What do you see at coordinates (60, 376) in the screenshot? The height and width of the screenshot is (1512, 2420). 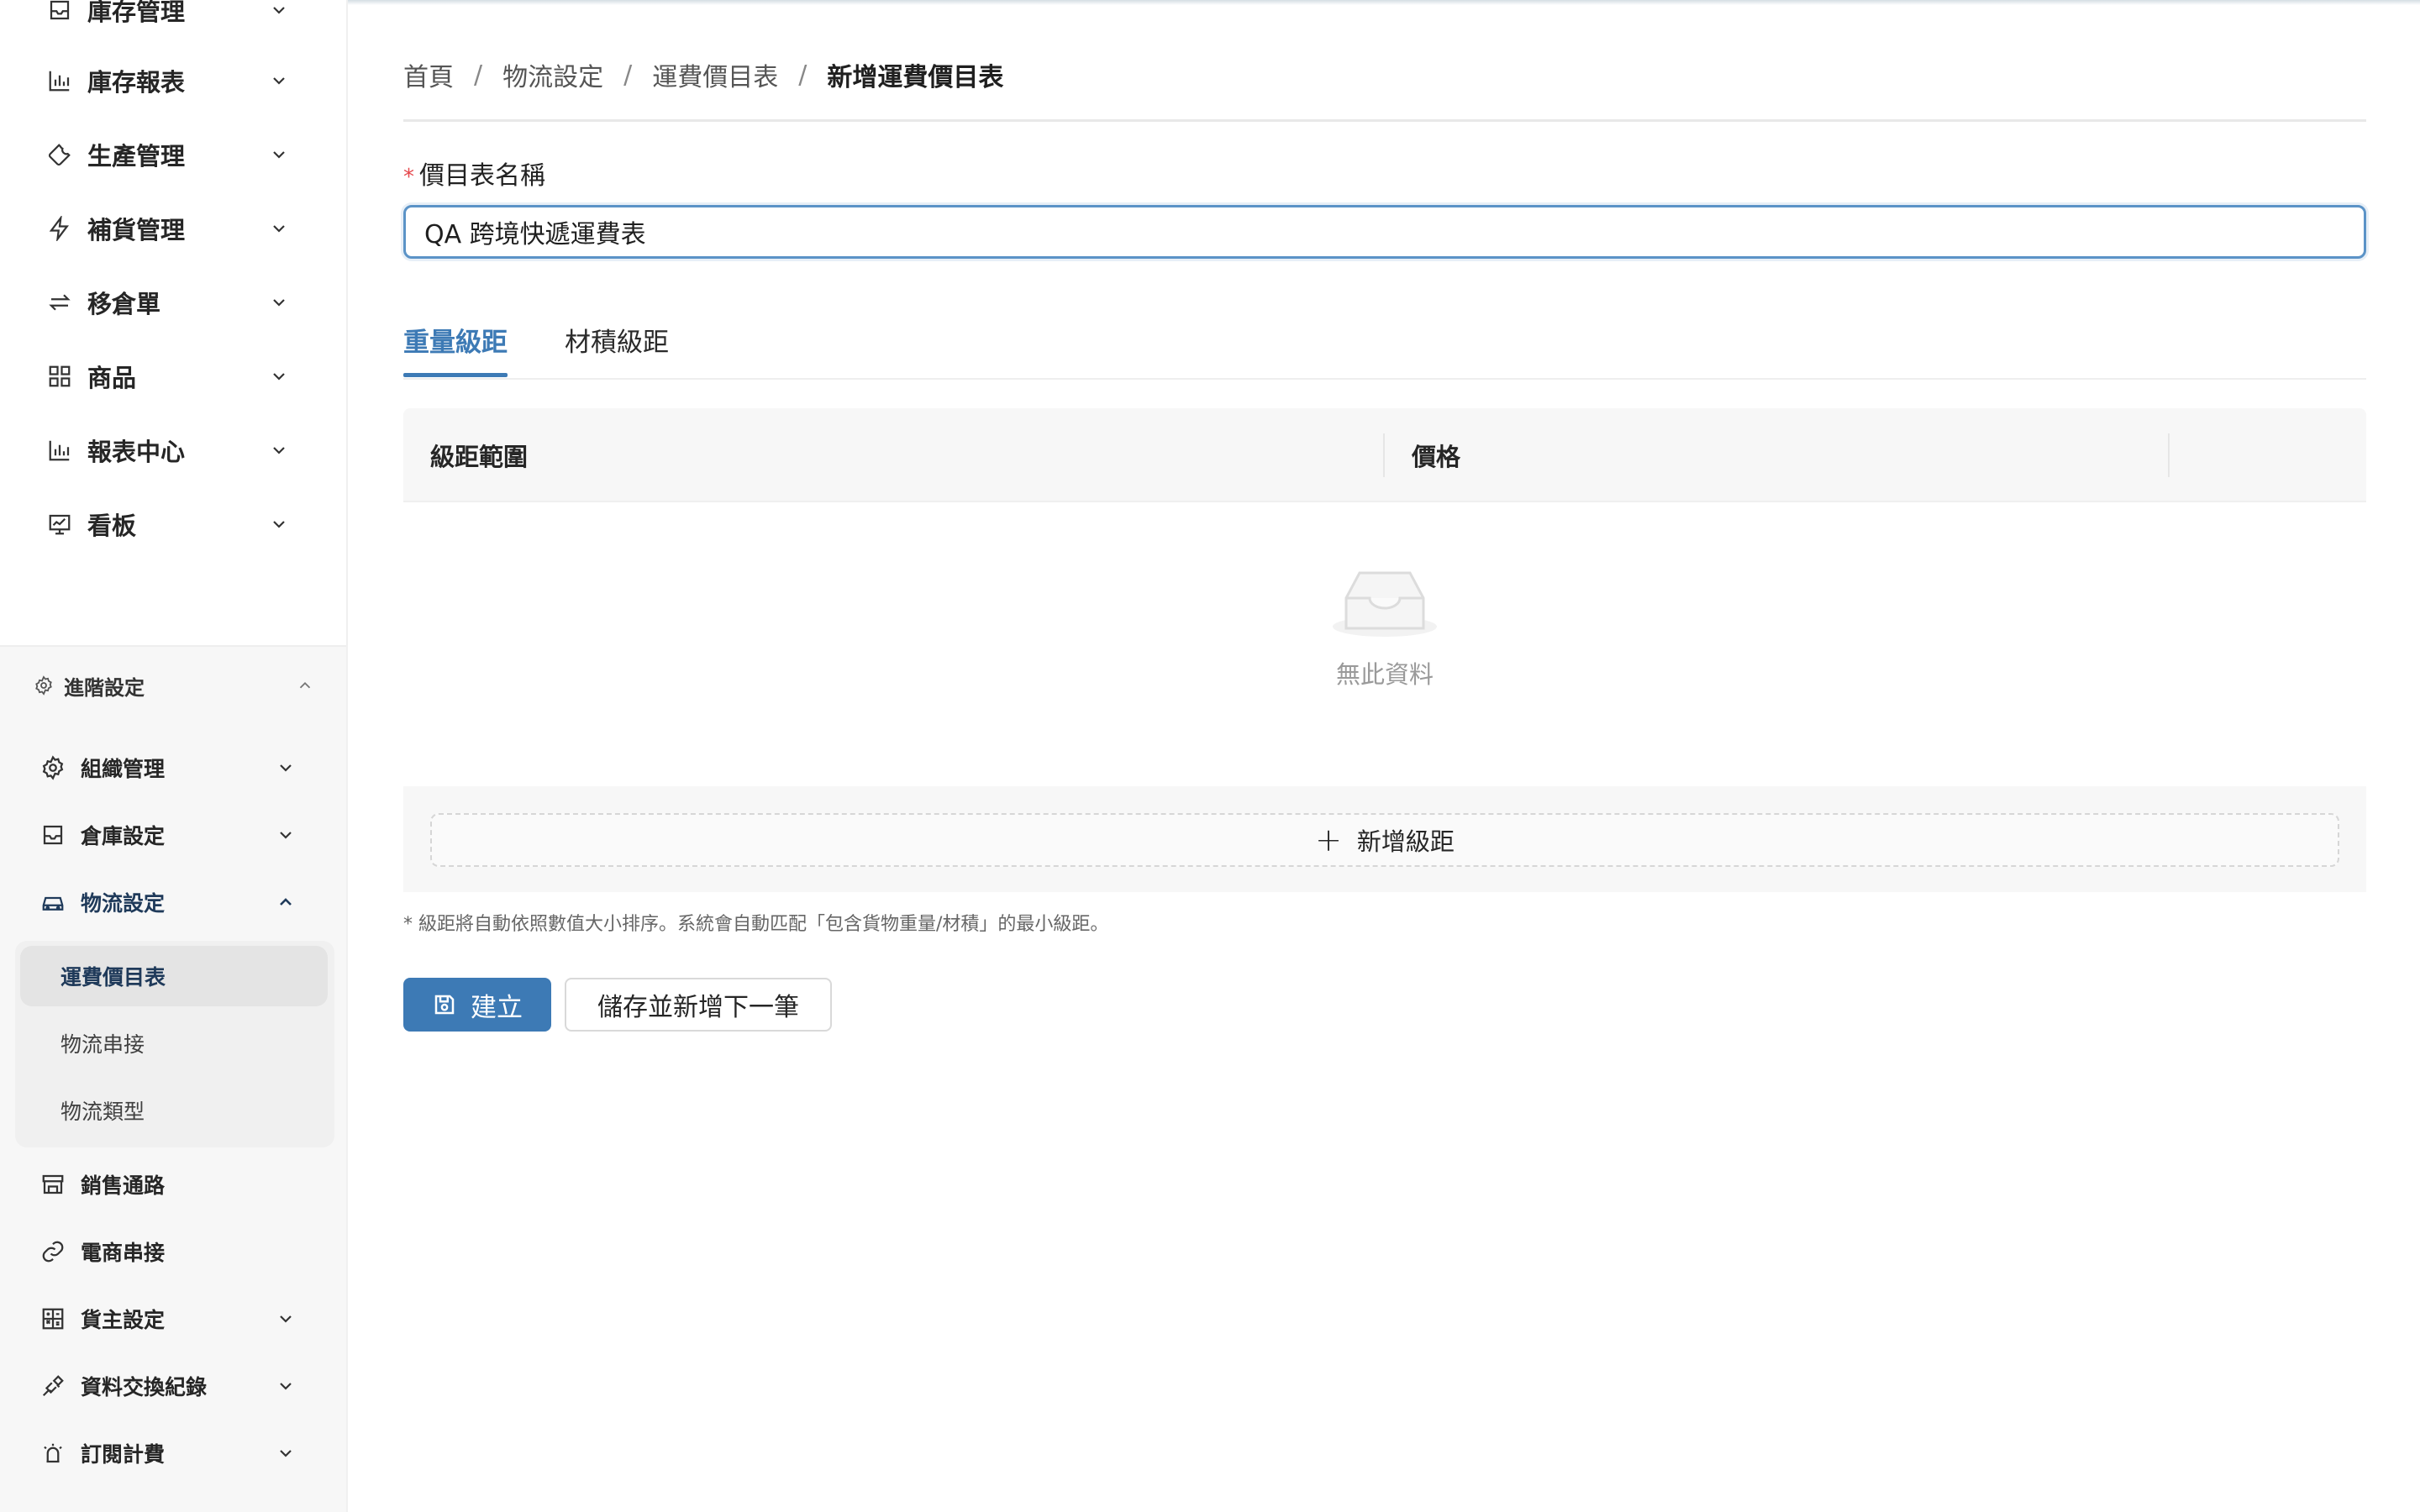 I see `grid-icon` at bounding box center [60, 376].